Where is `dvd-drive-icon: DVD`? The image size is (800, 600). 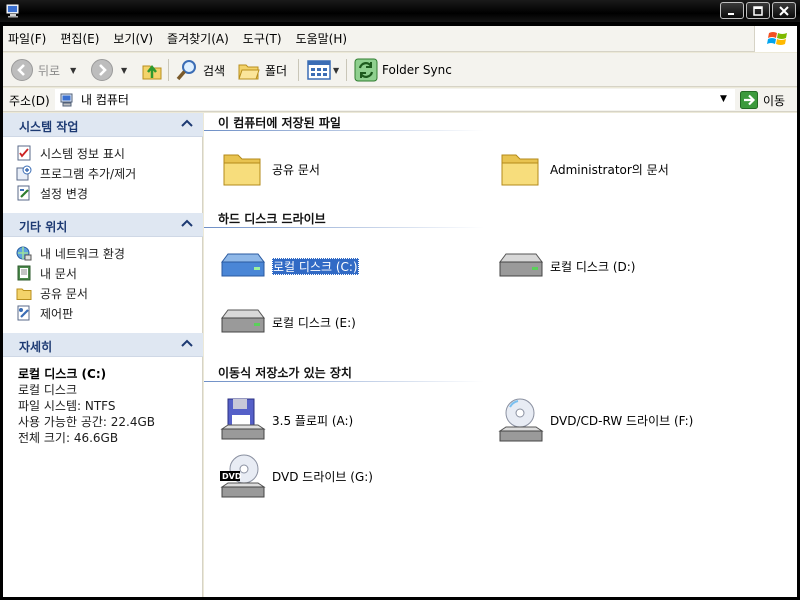 dvd-drive-icon: DVD is located at coordinates (242, 476).